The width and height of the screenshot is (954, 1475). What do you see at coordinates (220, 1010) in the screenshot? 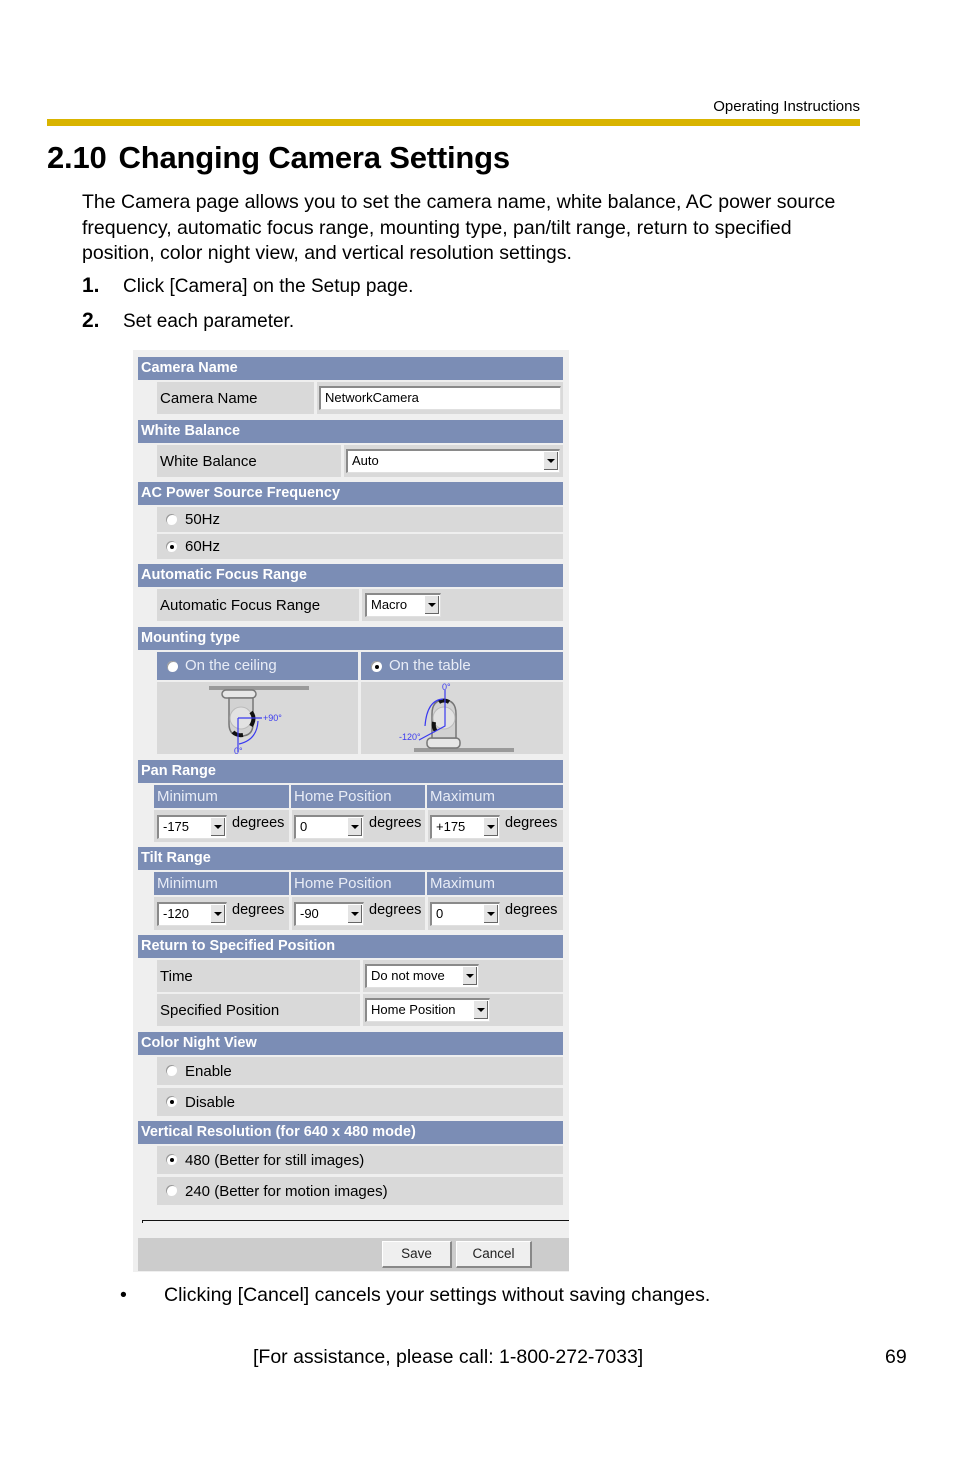
I see `specified-position-label: Specified Position` at bounding box center [220, 1010].